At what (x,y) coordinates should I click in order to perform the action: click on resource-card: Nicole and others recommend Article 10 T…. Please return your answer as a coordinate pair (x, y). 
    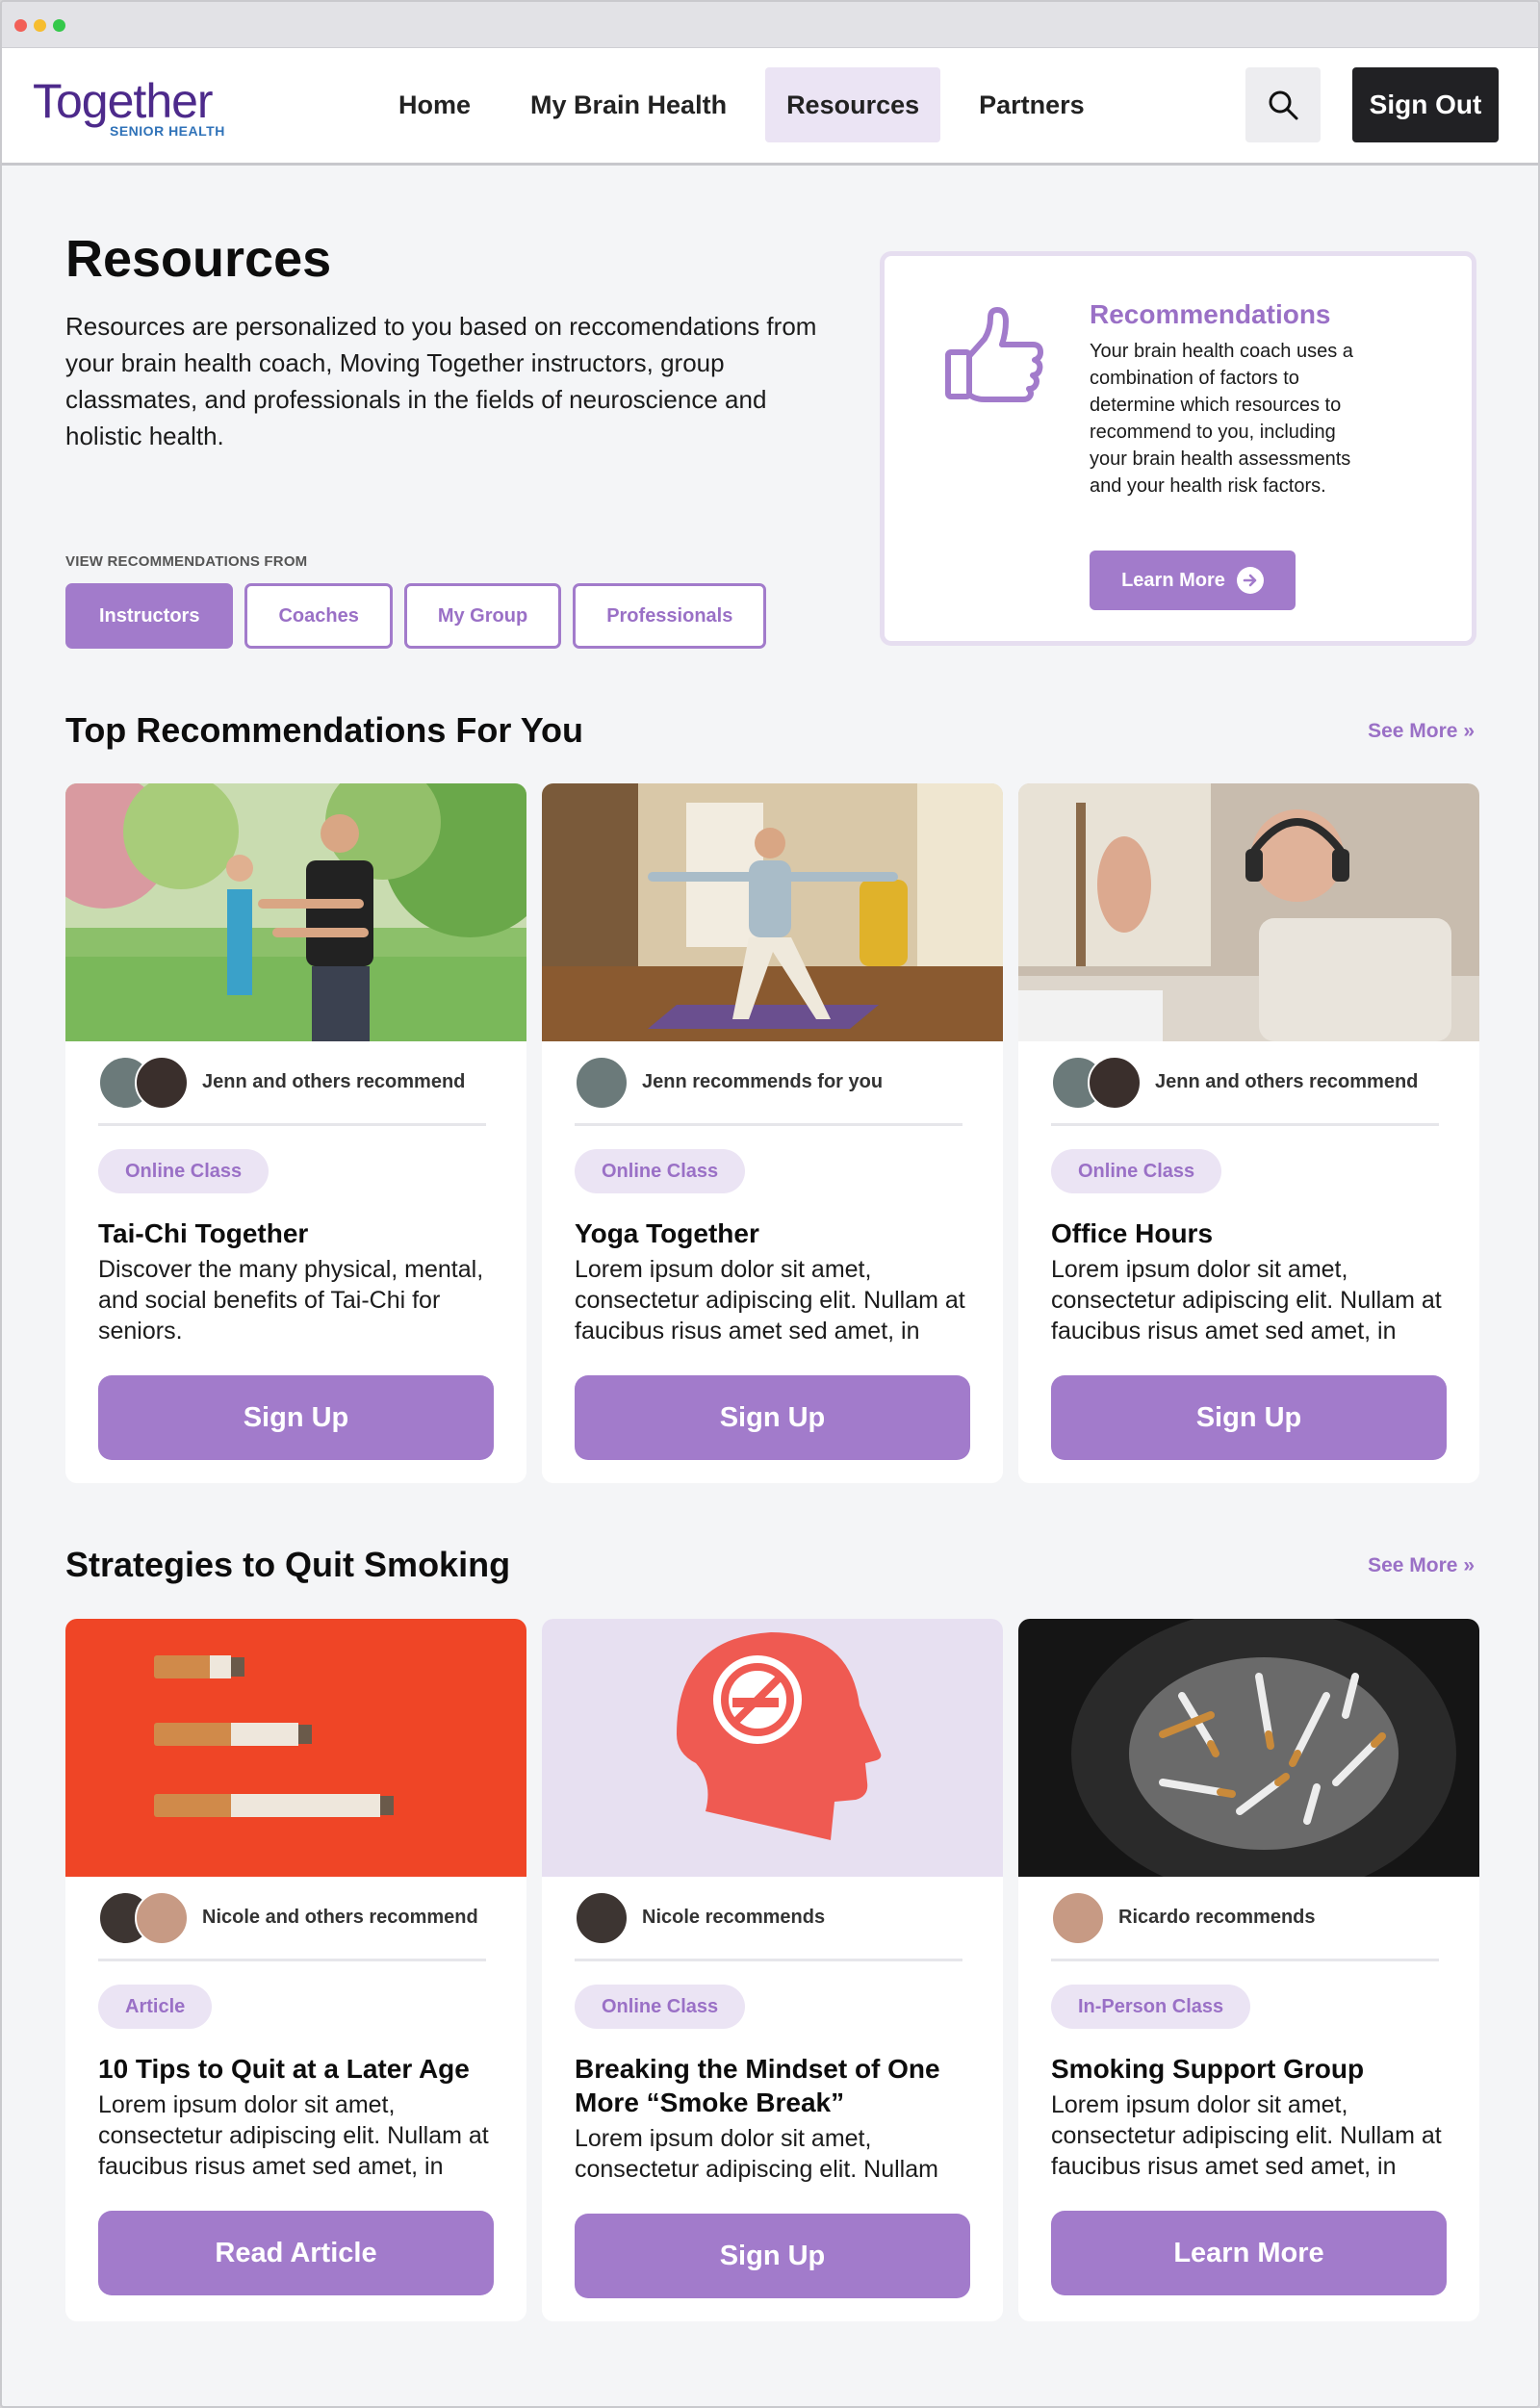
    Looking at the image, I should click on (295, 1970).